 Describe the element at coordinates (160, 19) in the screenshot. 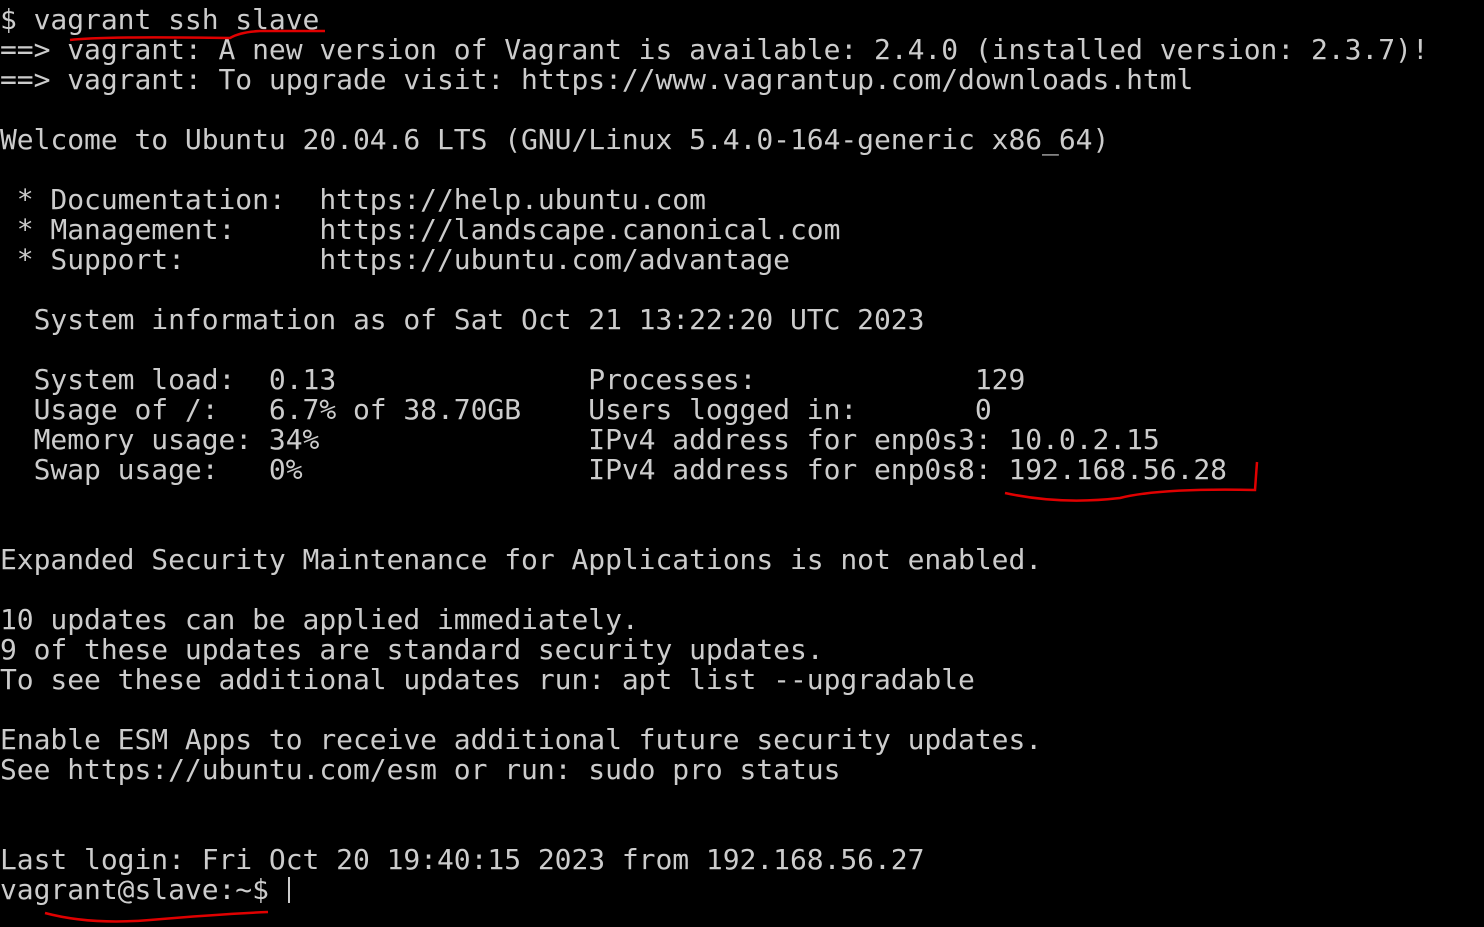

I see `terminal-line: $ vagrant ssh slave` at that location.